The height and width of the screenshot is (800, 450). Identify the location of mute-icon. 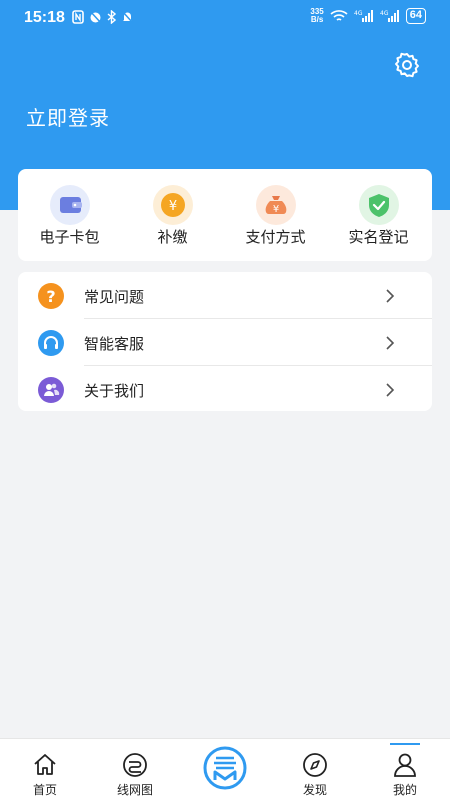
(127, 17).